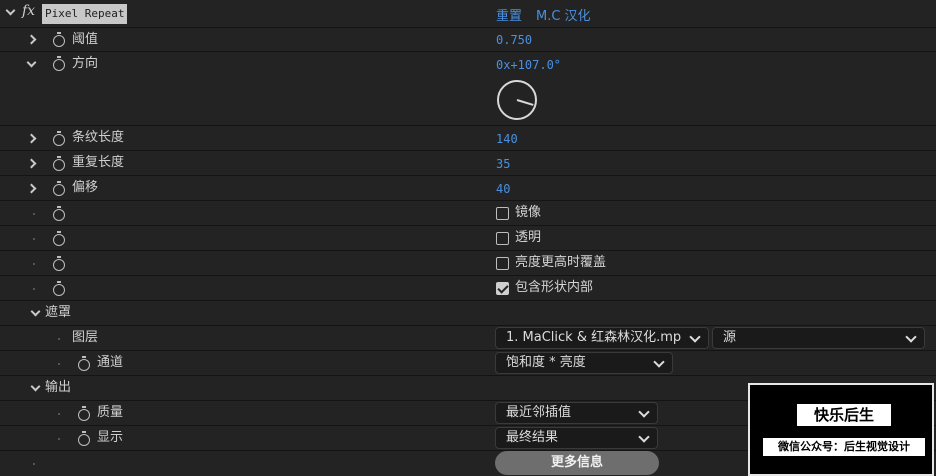  I want to click on param-row-repeat-length: 重复长度 35, so click(468, 163).